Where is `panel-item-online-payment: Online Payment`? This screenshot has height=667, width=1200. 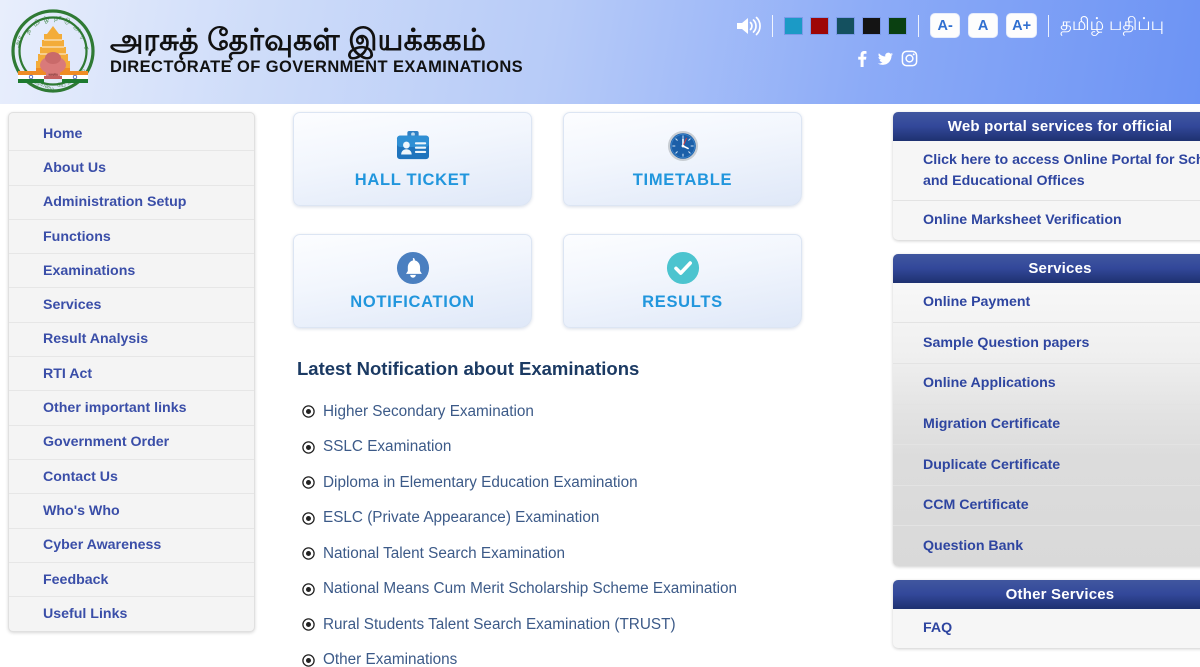
panel-item-online-payment: Online Payment is located at coordinates (1046, 303).